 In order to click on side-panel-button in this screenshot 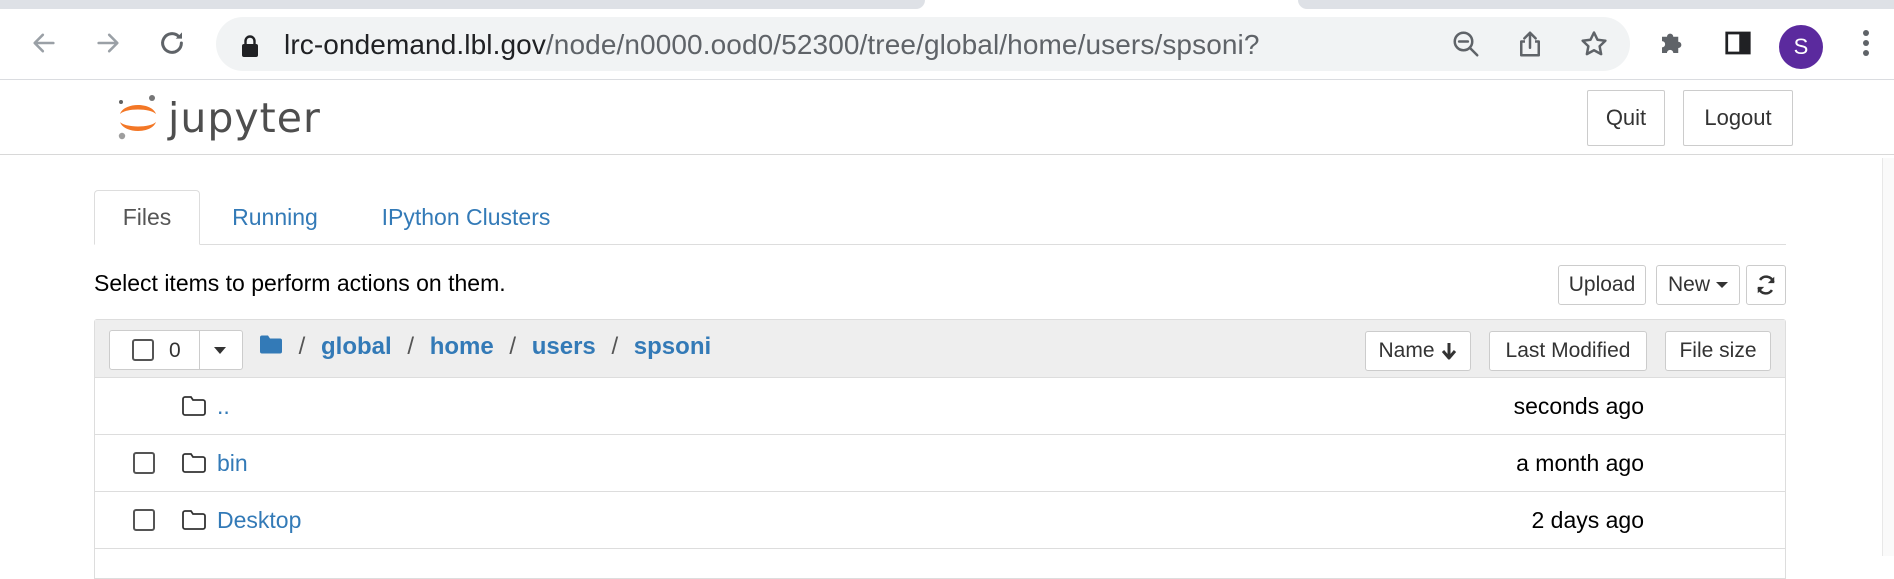, I will do `click(1738, 43)`.